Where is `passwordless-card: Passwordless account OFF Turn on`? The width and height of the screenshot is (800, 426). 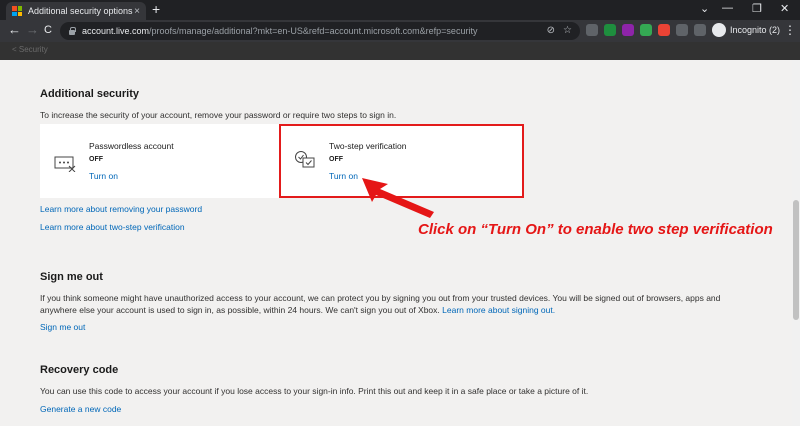 passwordless-card: Passwordless account OFF Turn on is located at coordinates (160, 161).